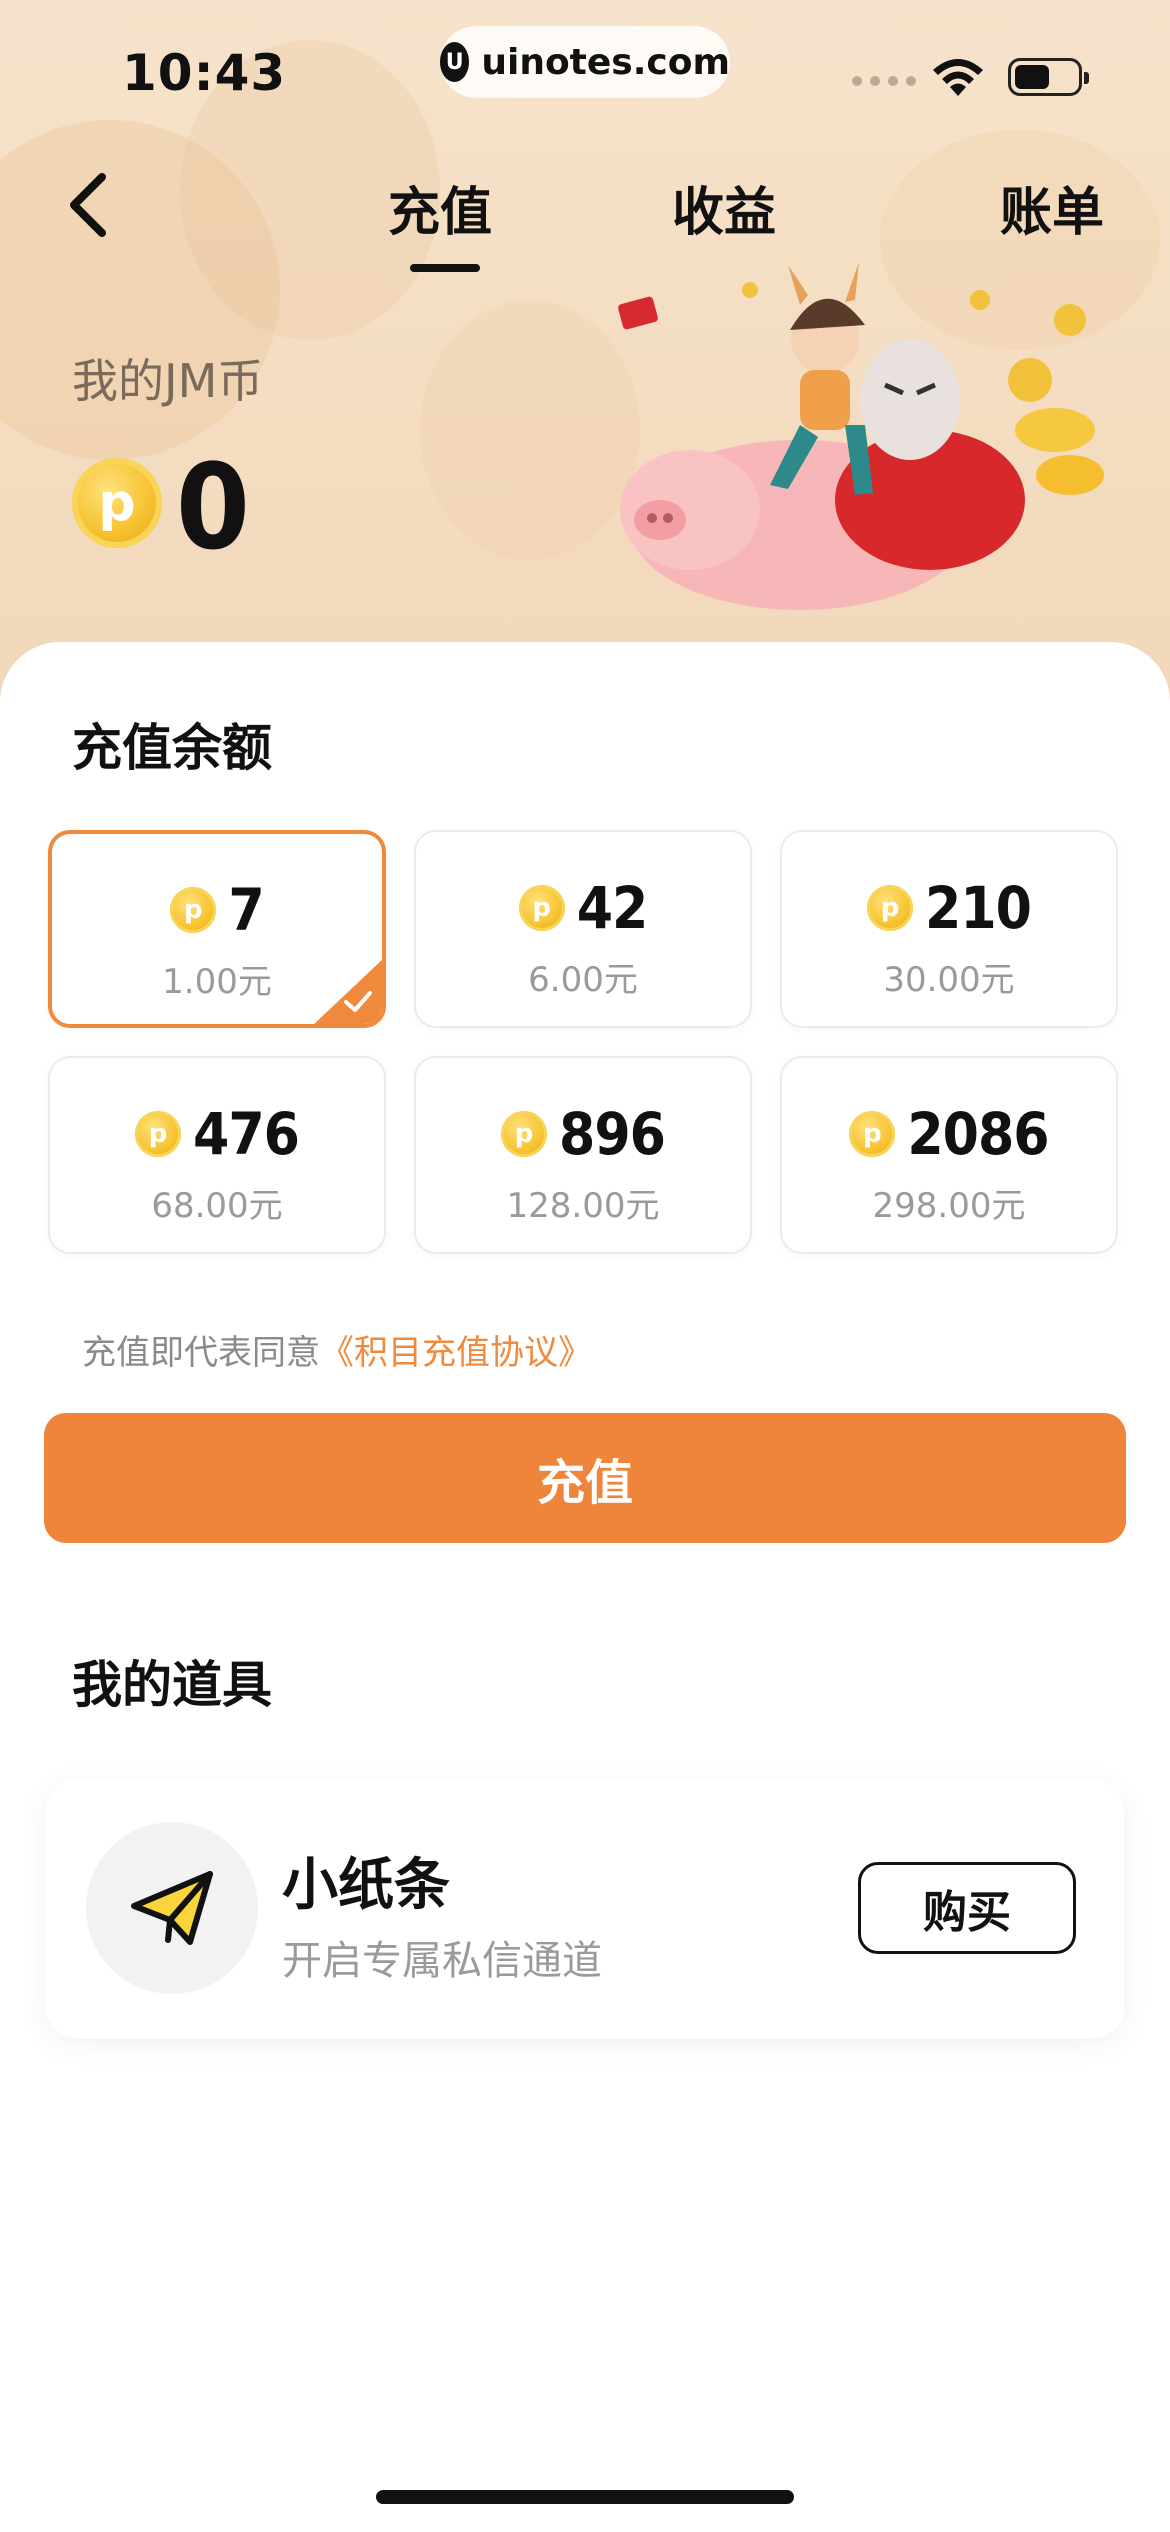  What do you see at coordinates (978, 1134) in the screenshot?
I see `package-coins: 2086` at bounding box center [978, 1134].